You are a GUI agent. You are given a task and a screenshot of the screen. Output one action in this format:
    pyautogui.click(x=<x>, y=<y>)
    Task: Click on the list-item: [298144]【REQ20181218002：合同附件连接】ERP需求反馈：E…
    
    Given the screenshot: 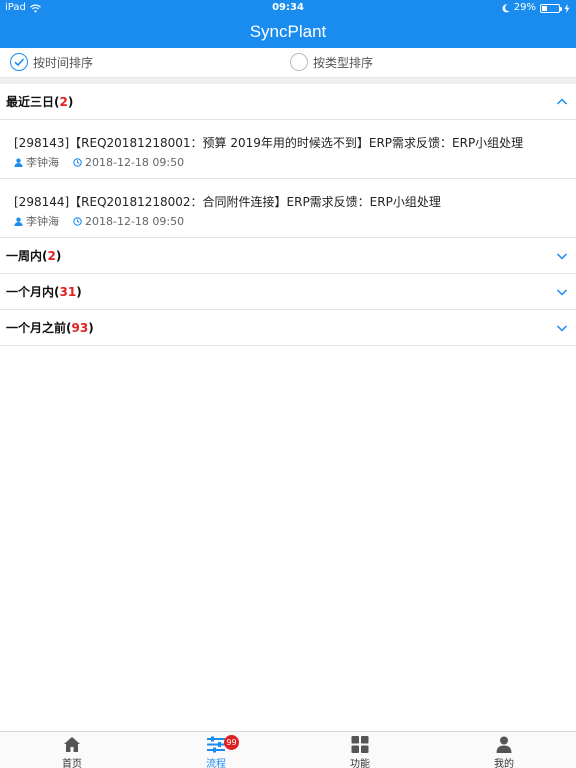 What is the action you would take?
    pyautogui.click(x=288, y=208)
    